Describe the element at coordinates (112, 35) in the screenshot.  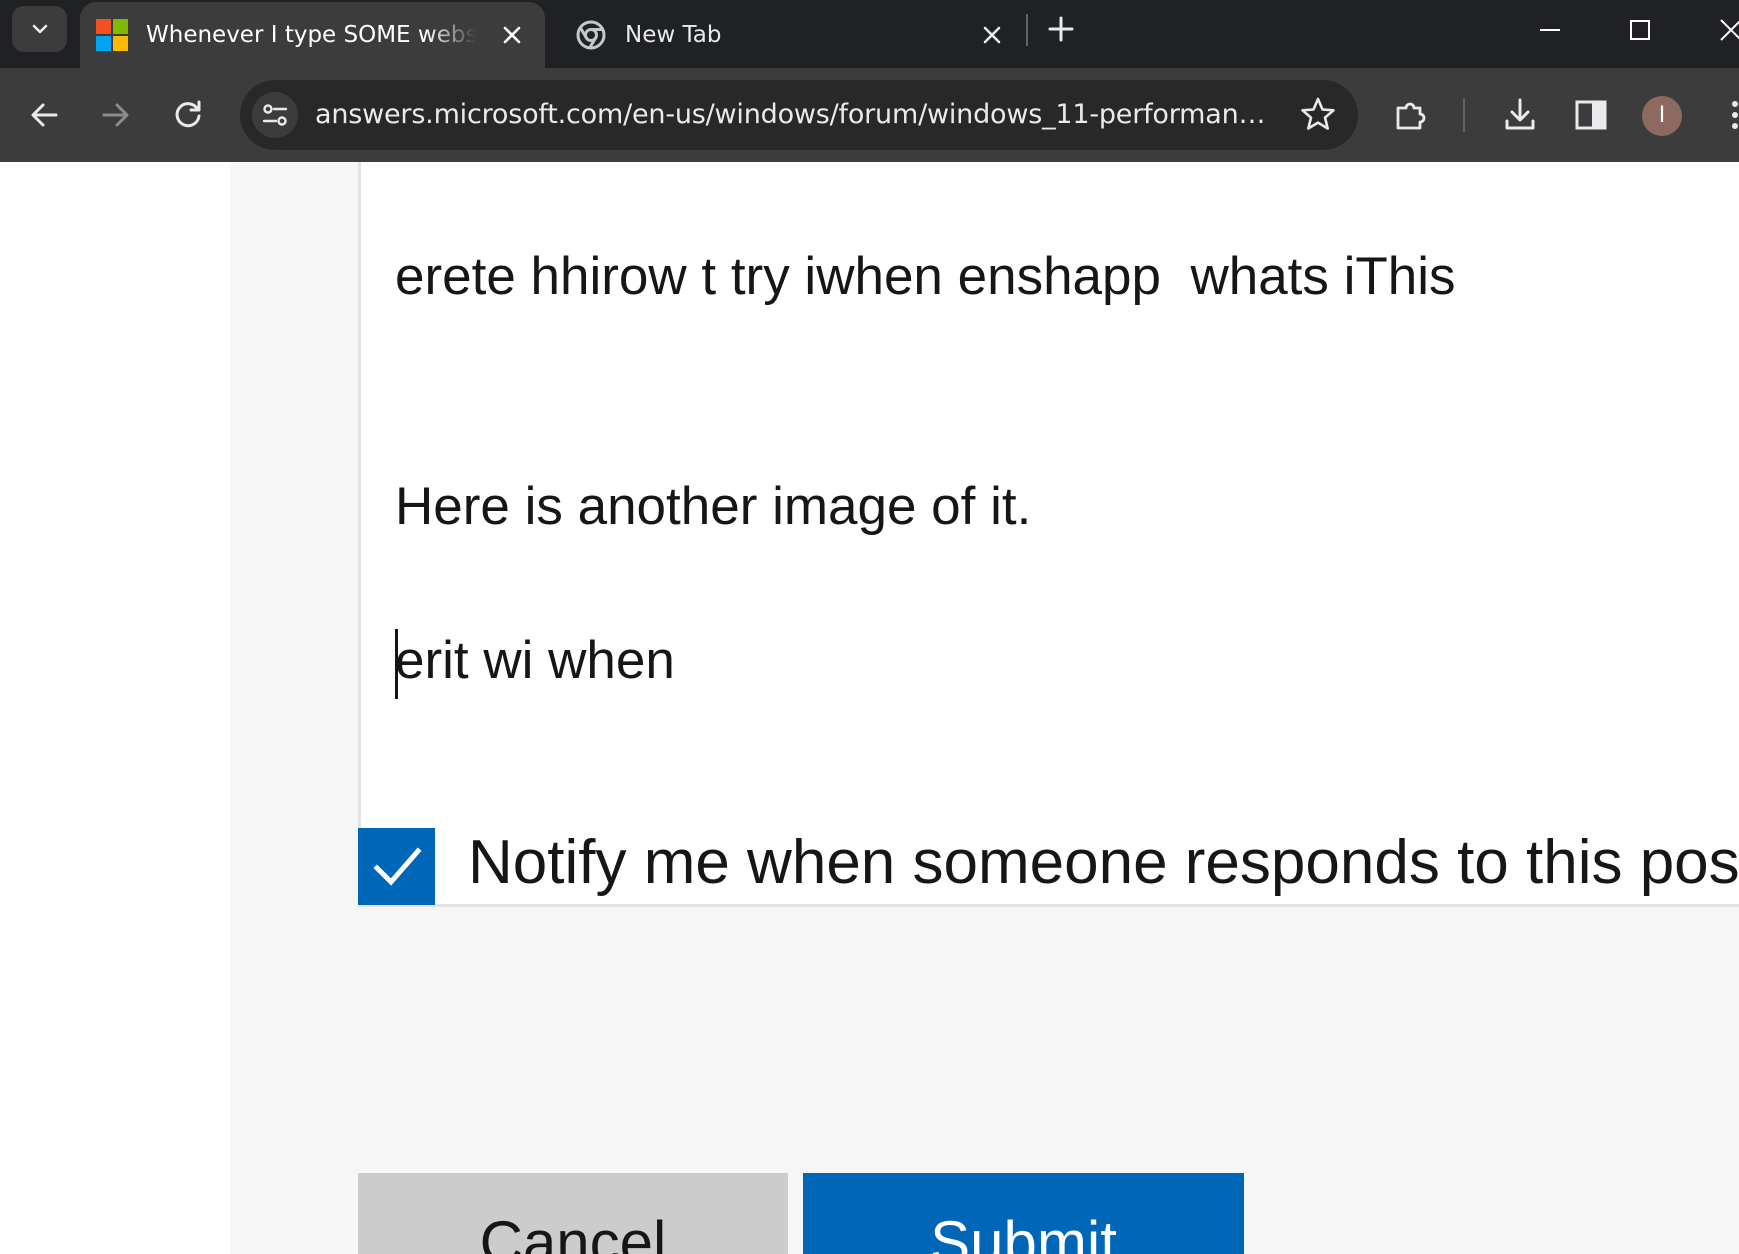
I see `microsoft-logo-icon` at that location.